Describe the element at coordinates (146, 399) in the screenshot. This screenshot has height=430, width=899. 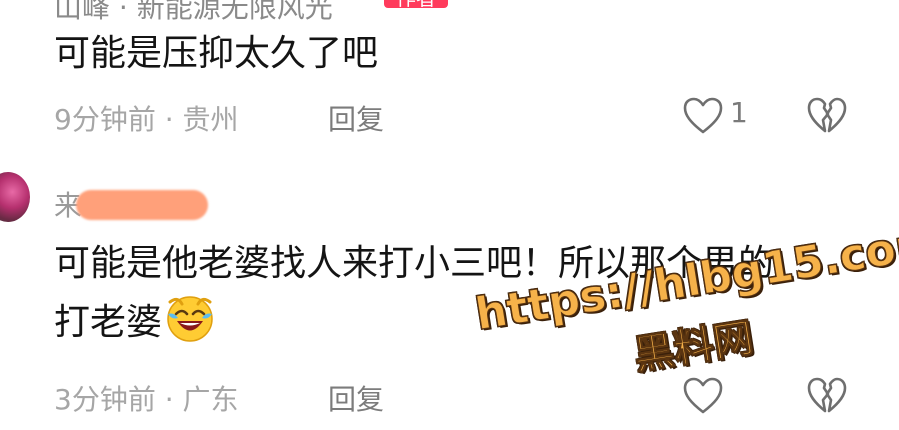
I see `comment-meta: 3分钟前 · 广东` at that location.